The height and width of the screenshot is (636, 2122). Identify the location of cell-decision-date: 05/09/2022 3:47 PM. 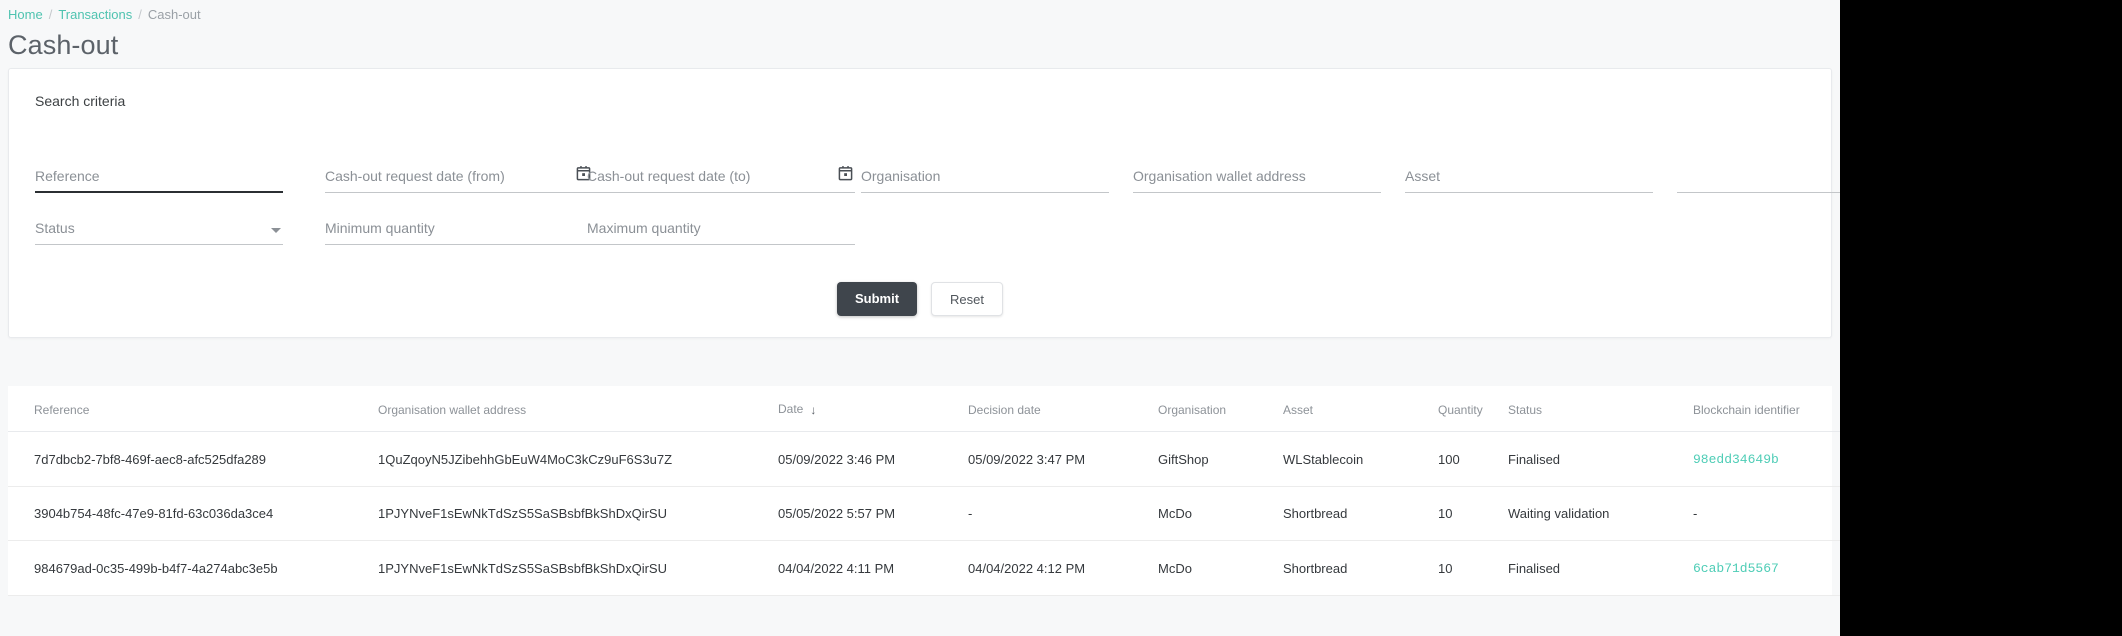
(1063, 459).